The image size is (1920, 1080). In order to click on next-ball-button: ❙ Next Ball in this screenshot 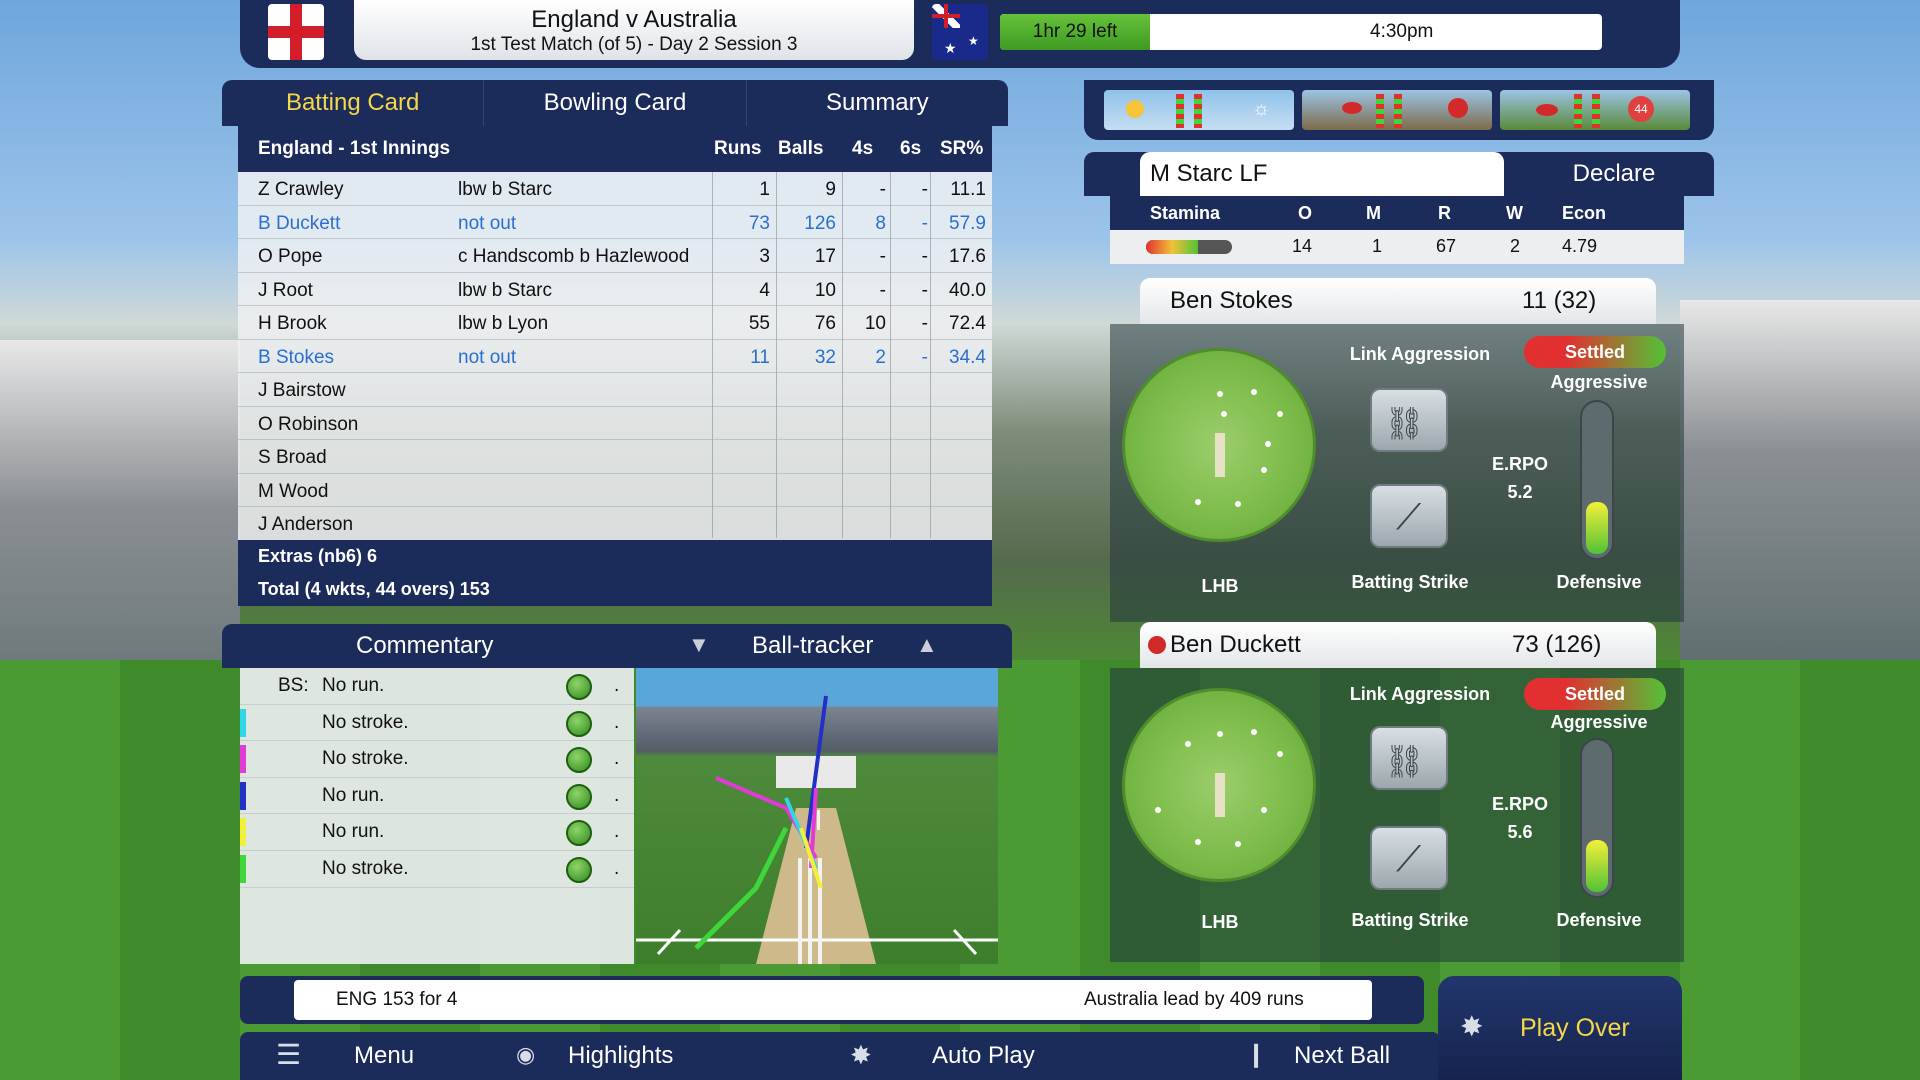, I will do `click(1336, 1056)`.